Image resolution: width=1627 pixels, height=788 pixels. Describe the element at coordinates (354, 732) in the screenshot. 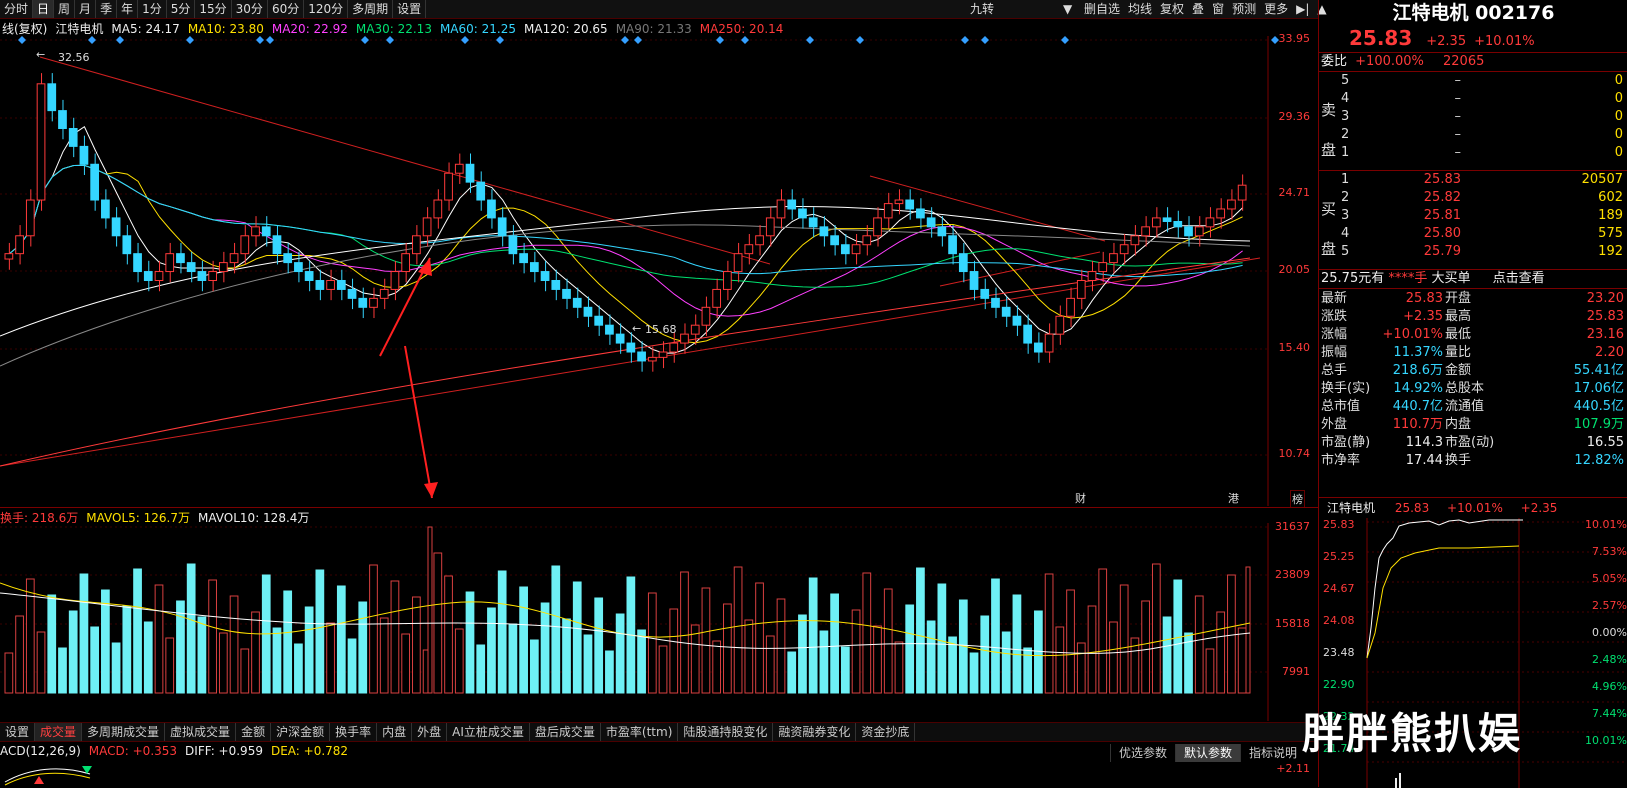

I see `tab-turnover-rate: 换手率` at that location.